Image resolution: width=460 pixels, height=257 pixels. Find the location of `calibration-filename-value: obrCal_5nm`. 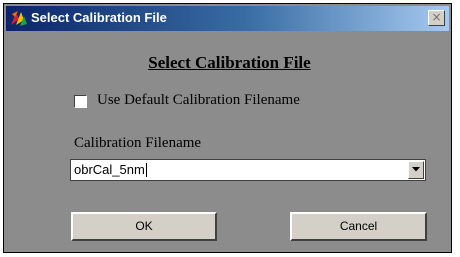

calibration-filename-value: obrCal_5nm is located at coordinates (109, 169).